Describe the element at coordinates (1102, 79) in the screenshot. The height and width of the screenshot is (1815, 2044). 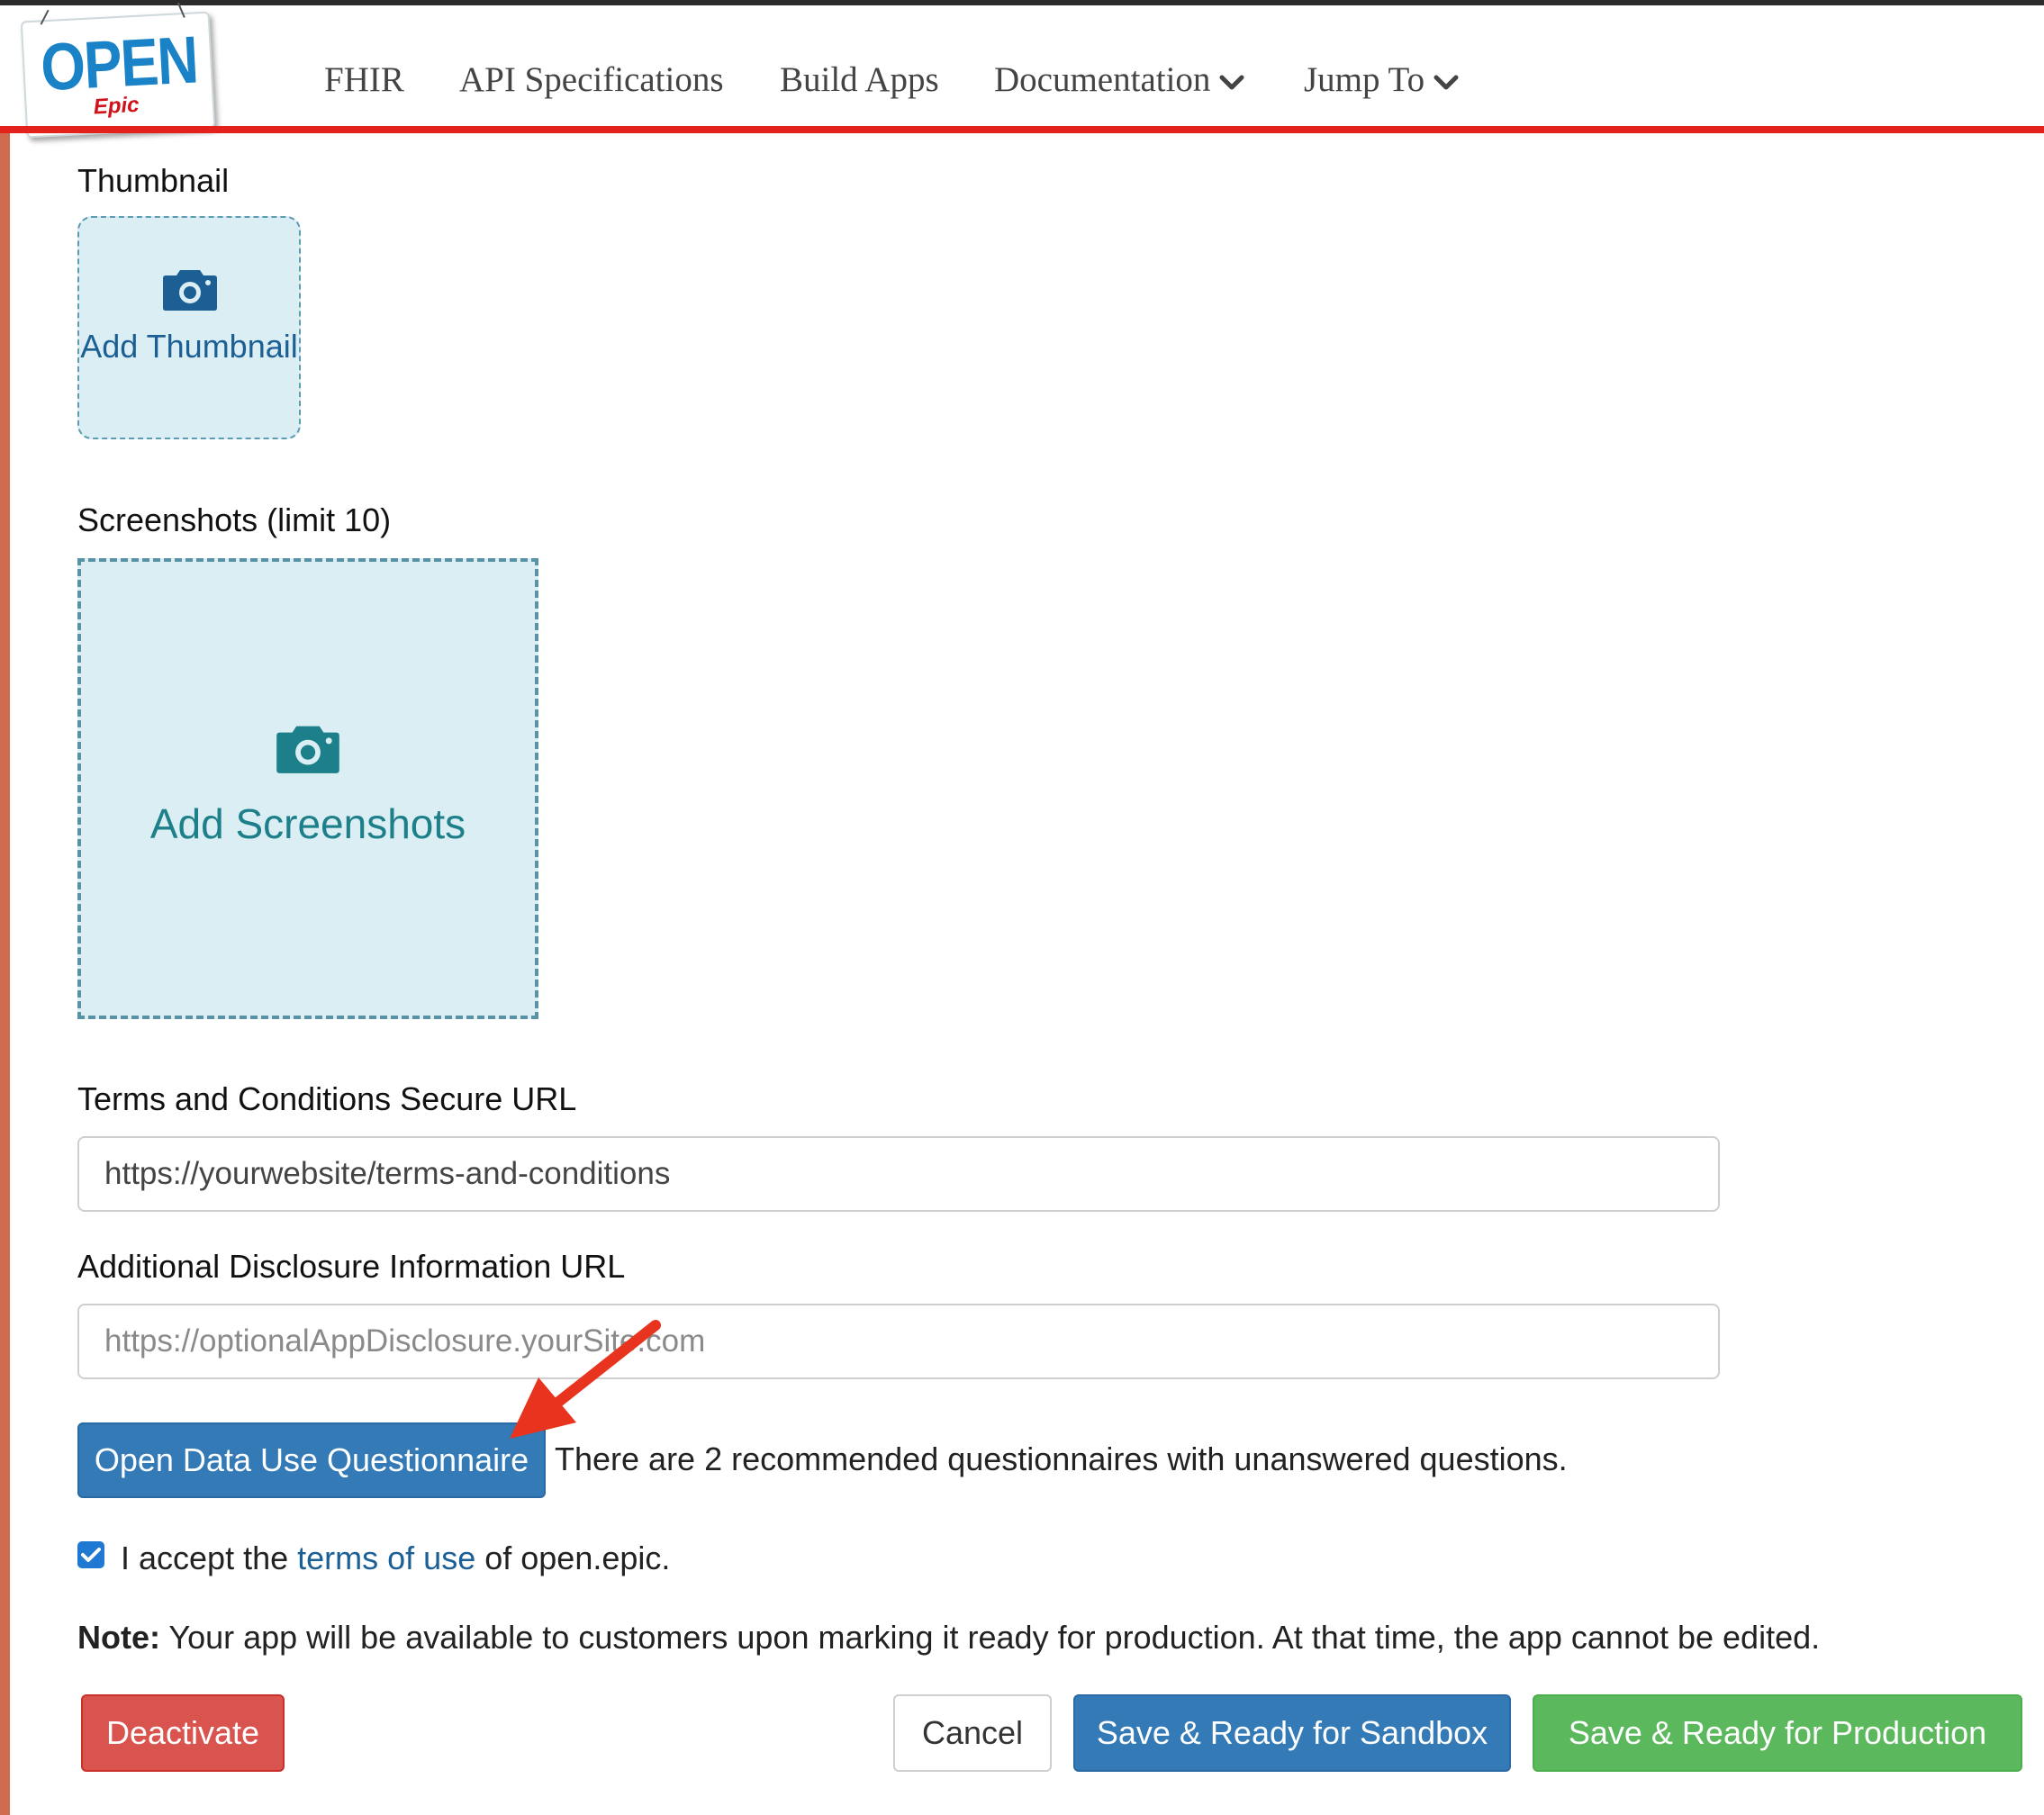
I see `nav-documentation-label: Documentation` at that location.